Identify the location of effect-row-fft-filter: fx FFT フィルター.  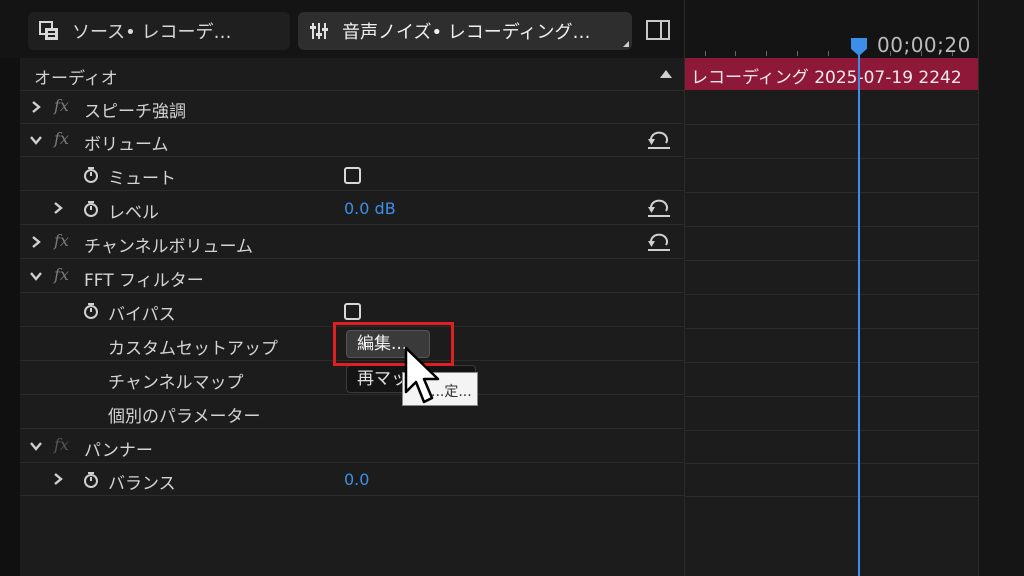
(352, 276).